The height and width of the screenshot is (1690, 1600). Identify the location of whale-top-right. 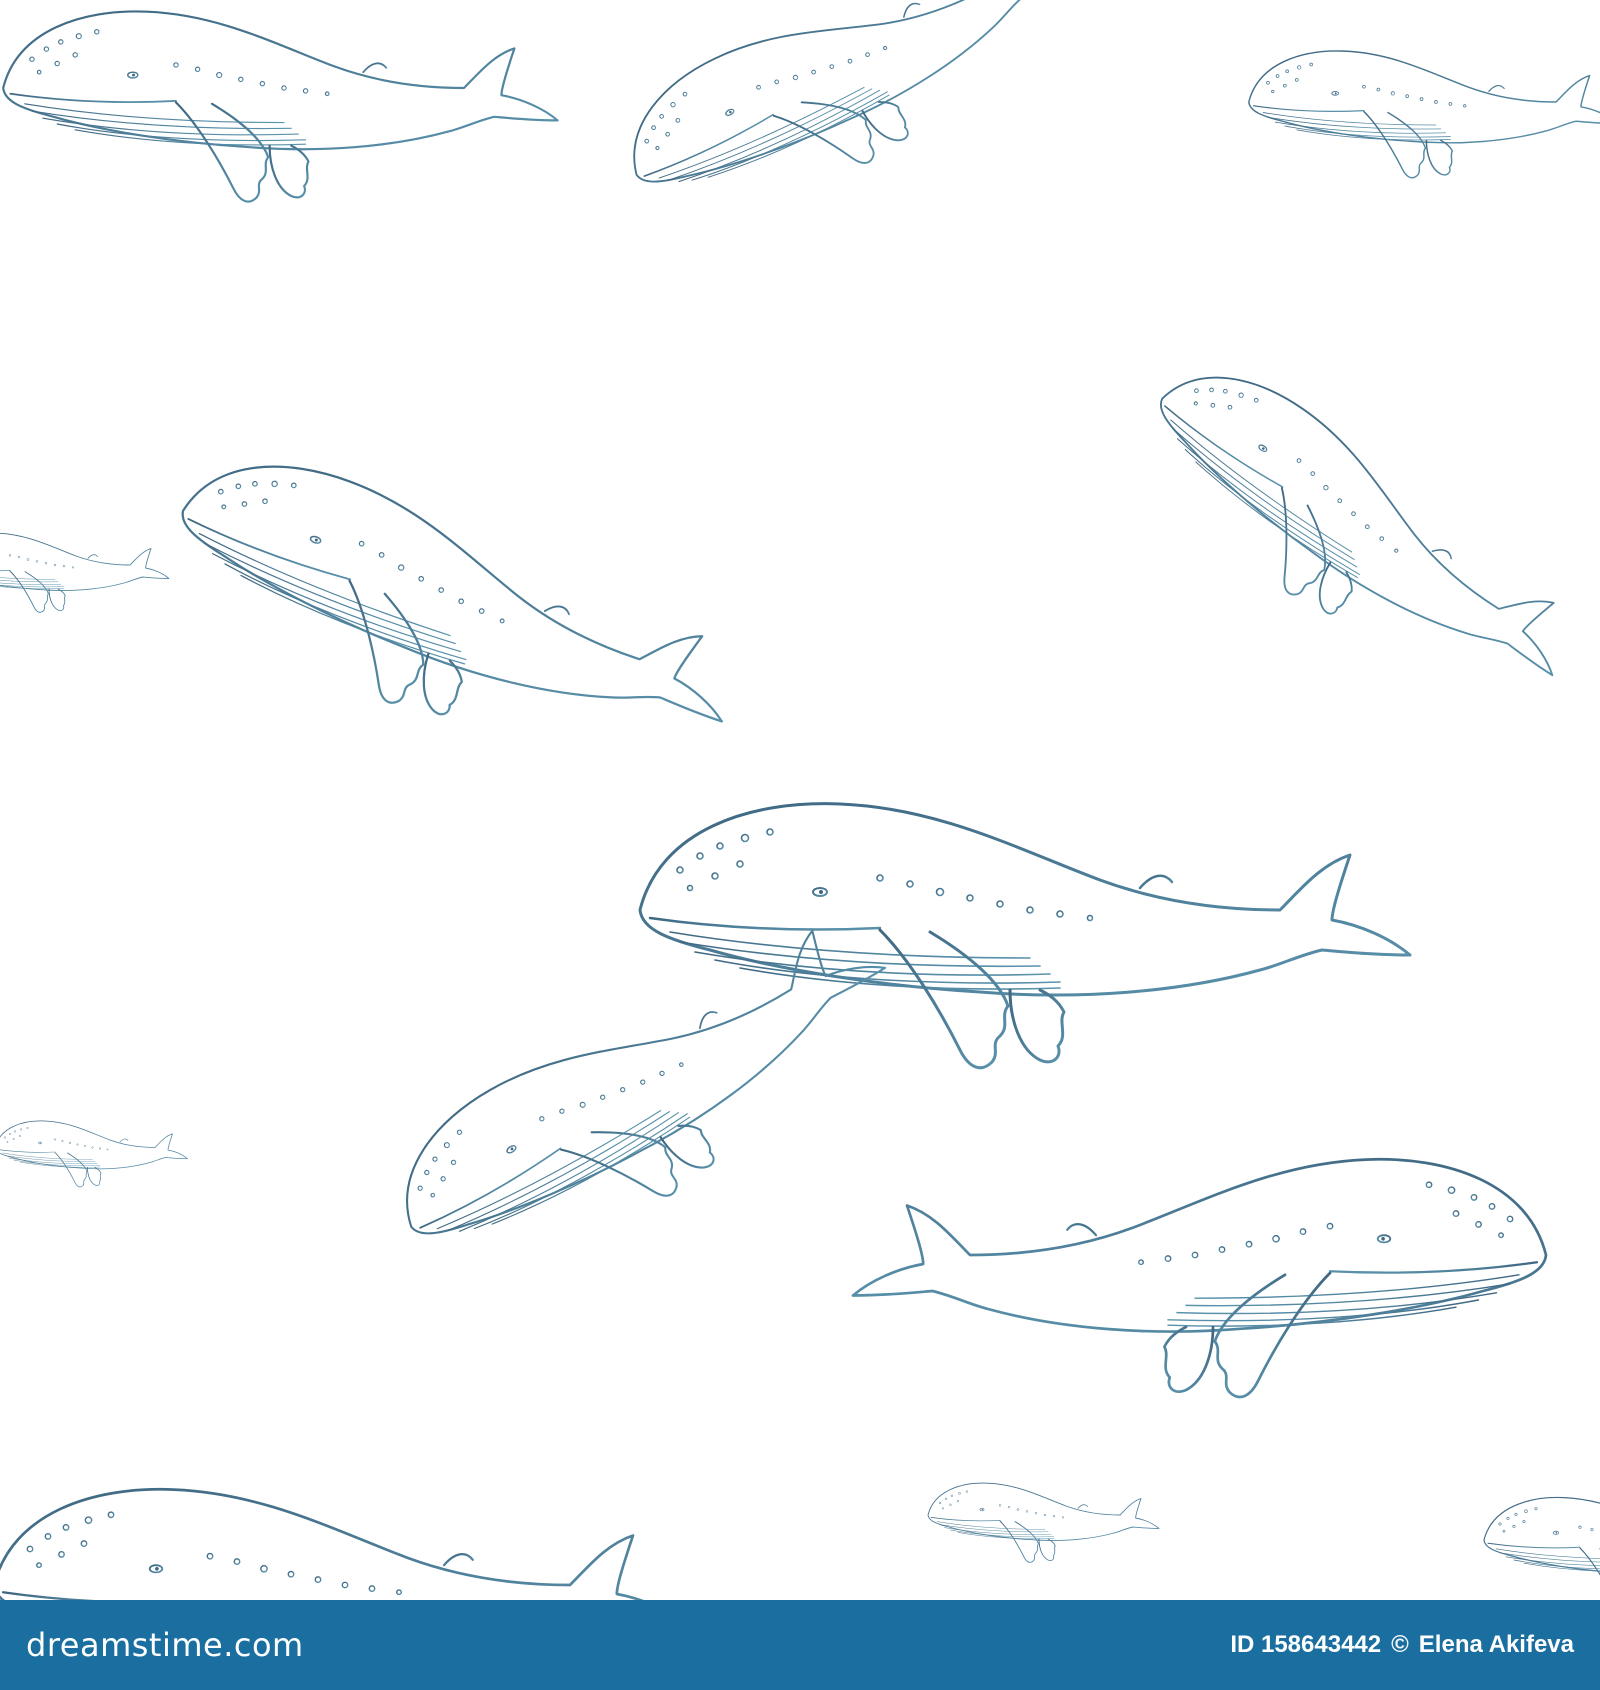
(1424, 114).